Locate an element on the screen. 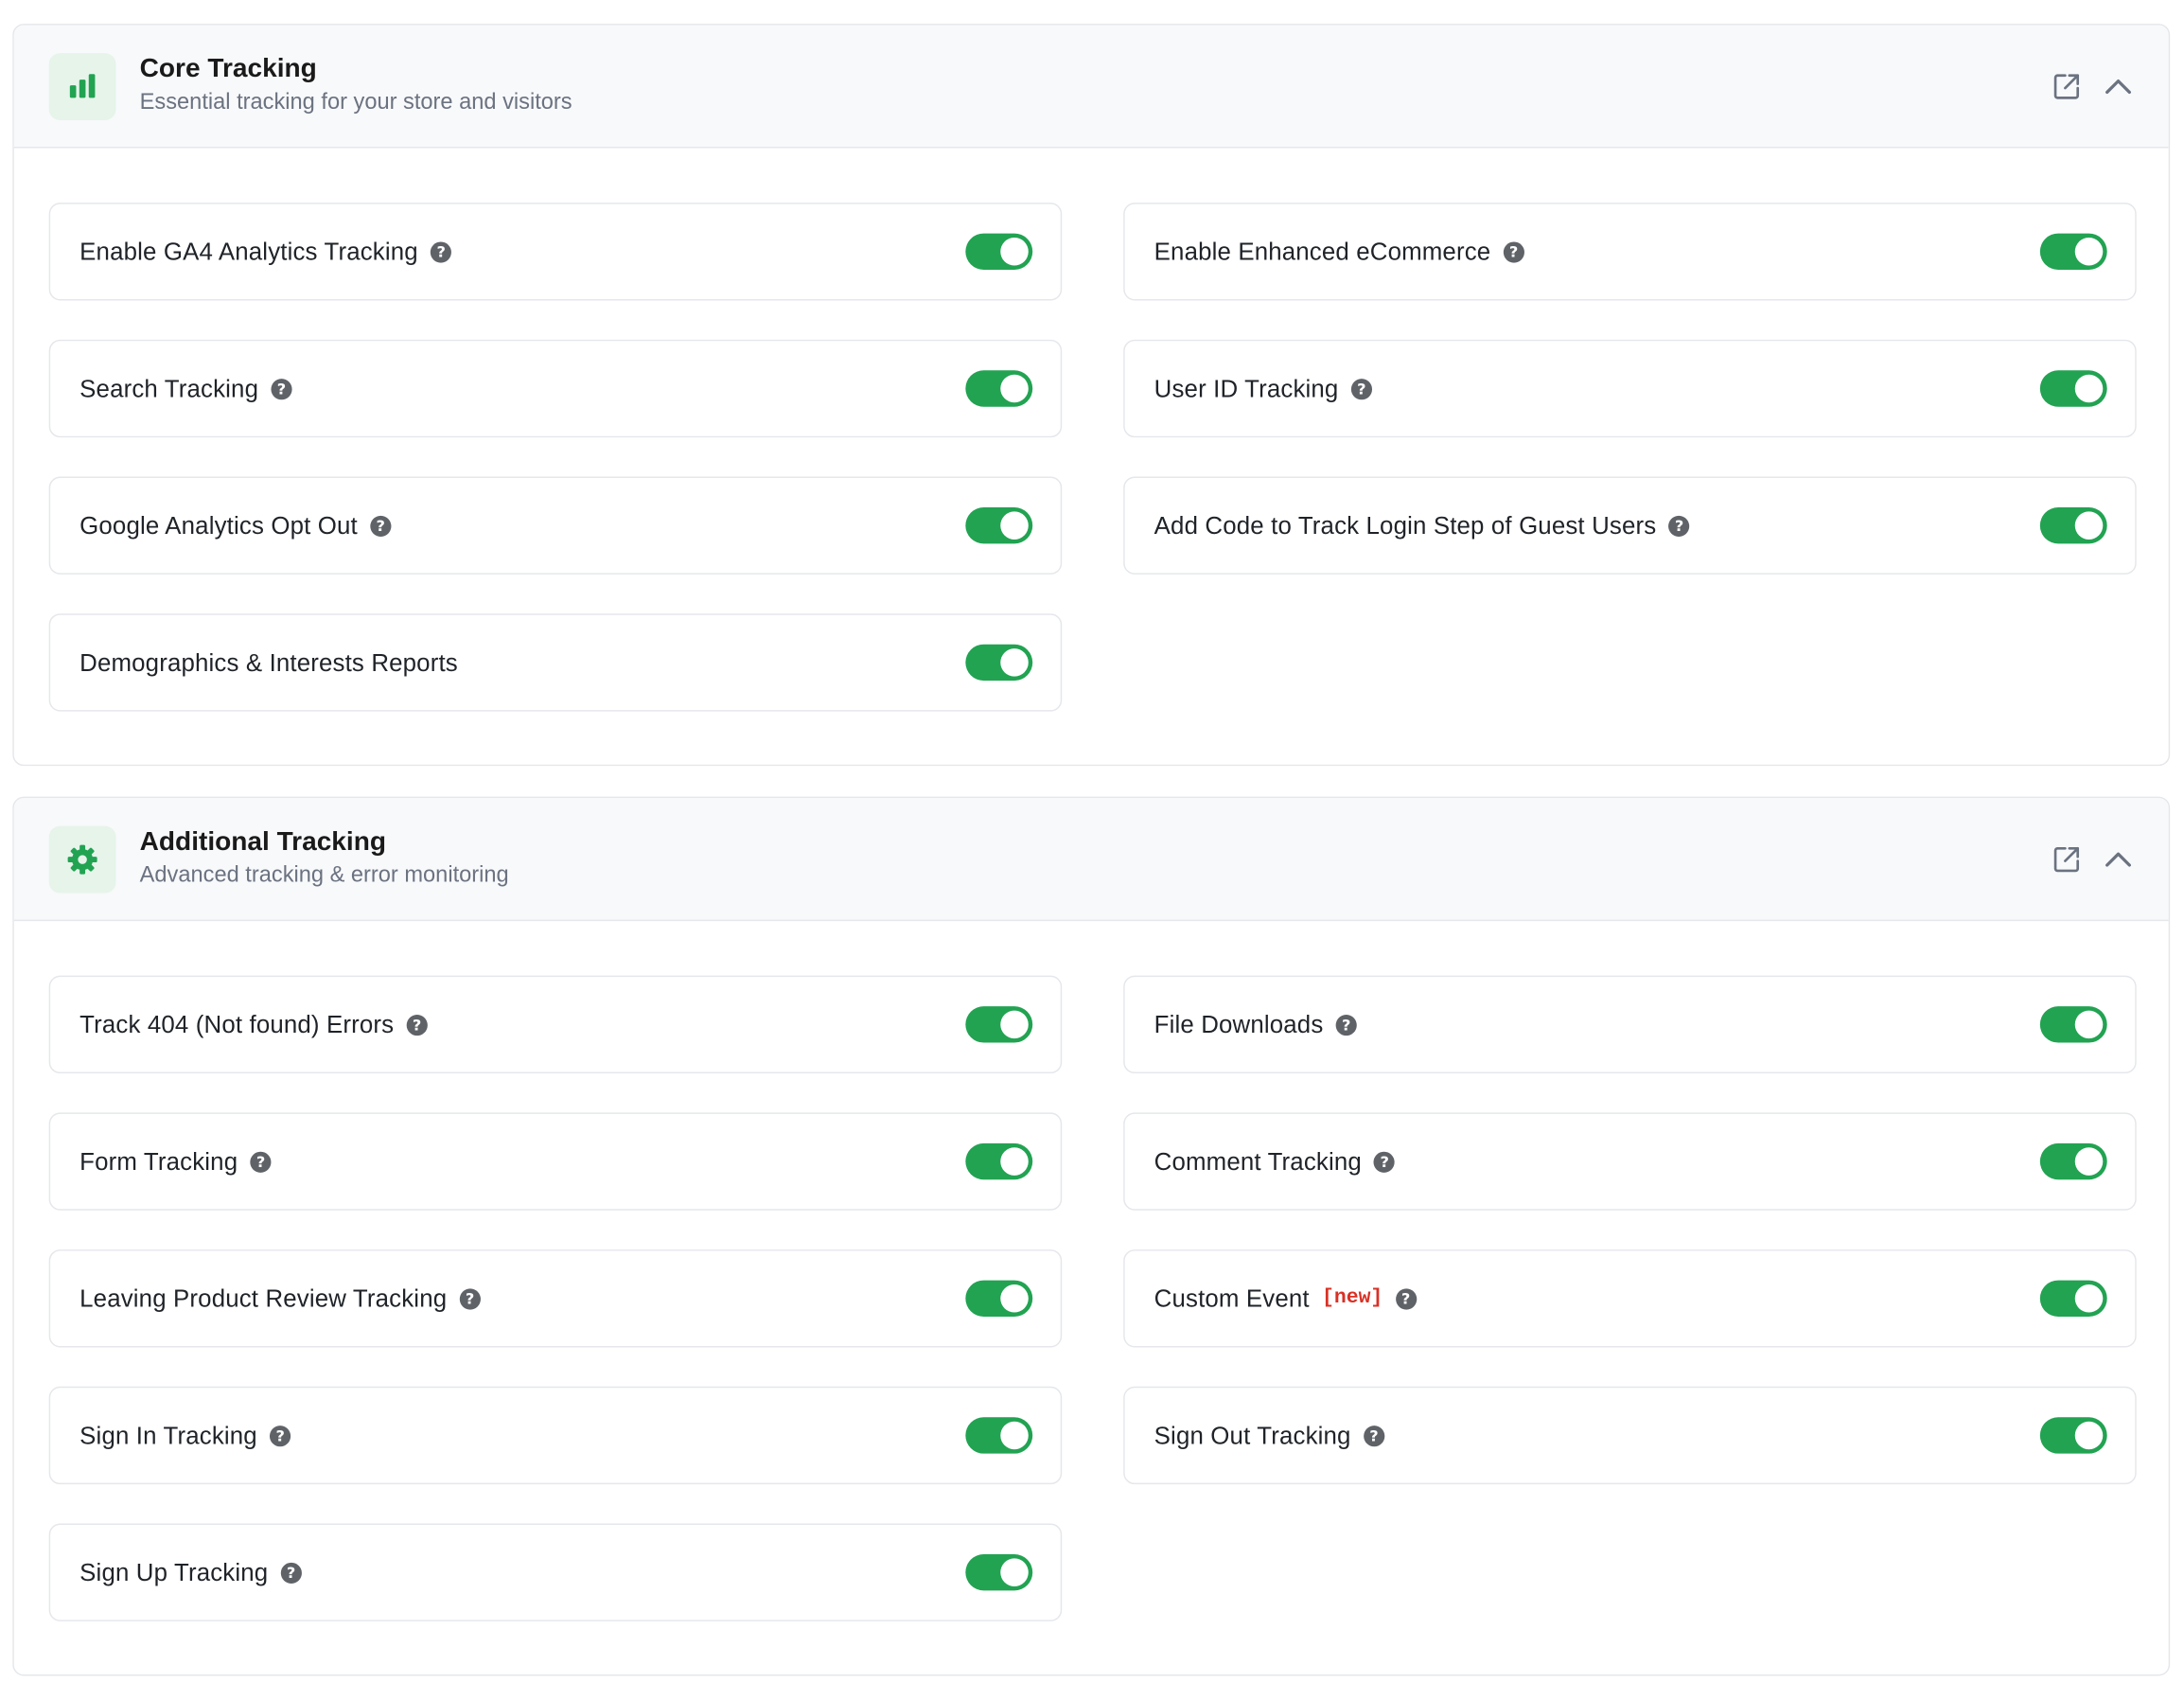 This screenshot has width=2184, height=1700. setting-item-demographics-reports: Demographics & Interests Reports is located at coordinates (555, 662).